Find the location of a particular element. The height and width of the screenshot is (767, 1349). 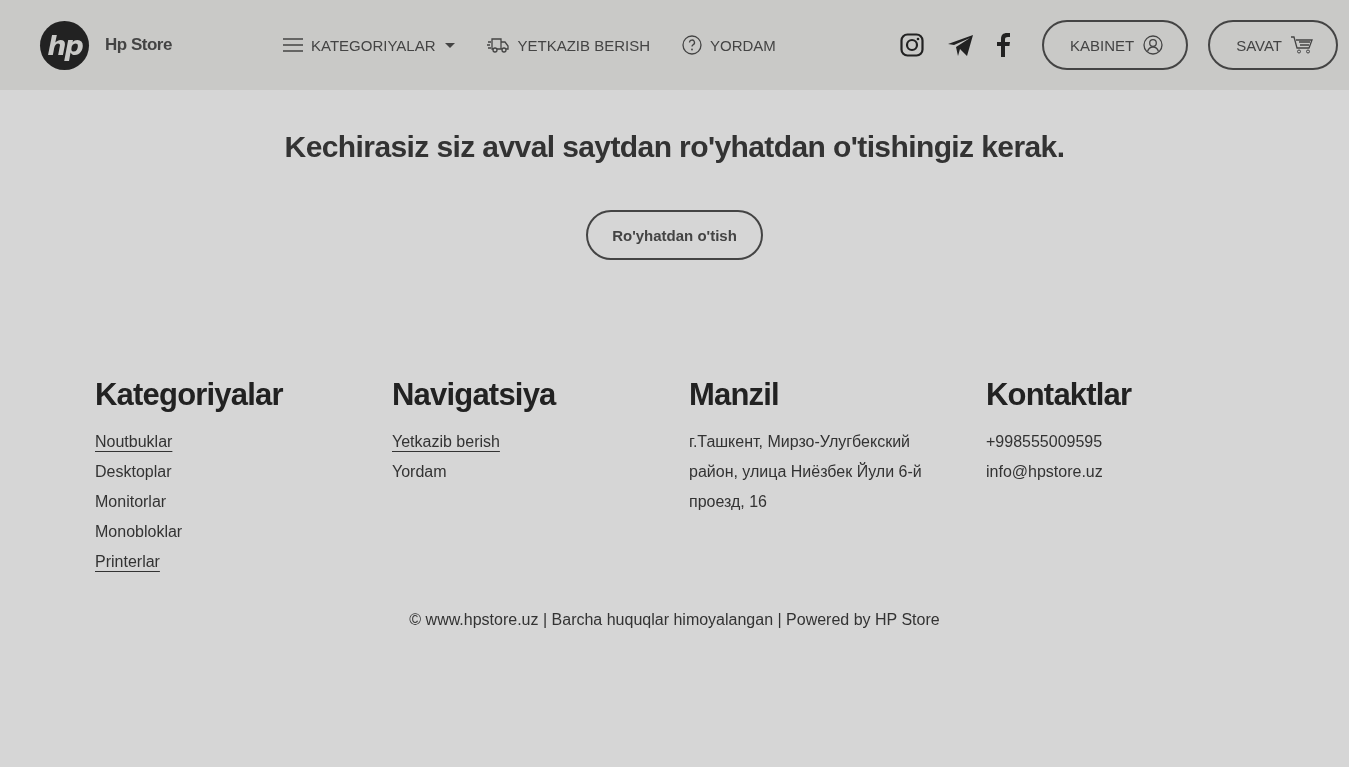

copyright-text: © www.hpstore.uz | Barcha huquqlar himoyalangan | Powered by HP Store is located at coordinates (674, 620).